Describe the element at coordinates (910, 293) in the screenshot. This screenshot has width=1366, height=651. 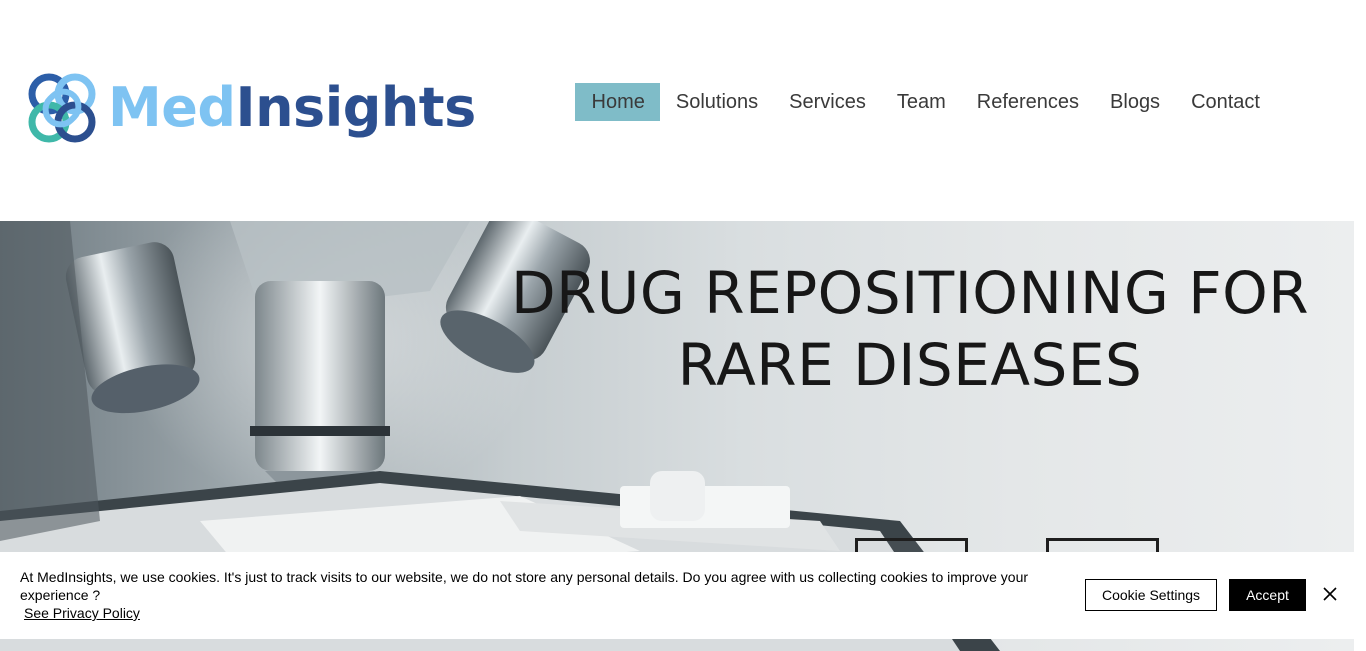
I see `hero-title-line1: DRUG REPOSITIONING FOR` at that location.